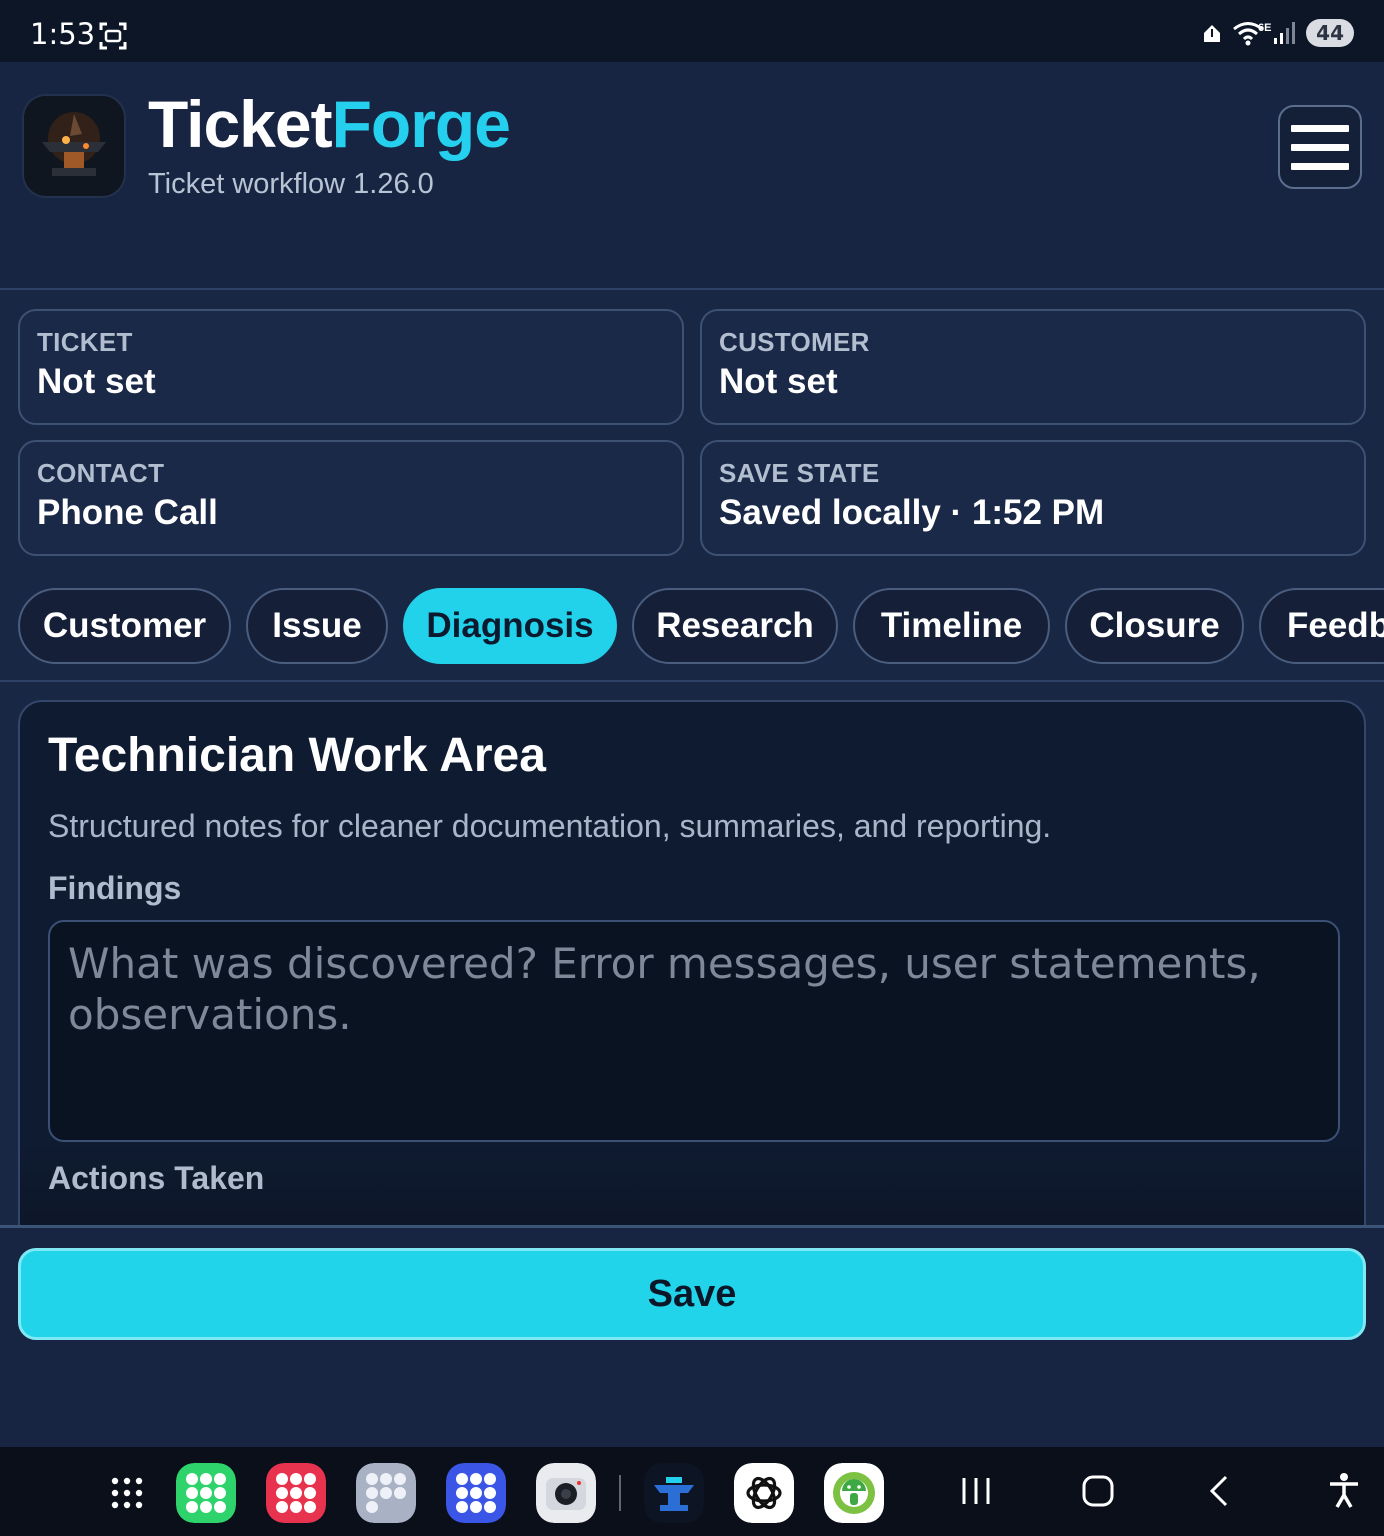 Image resolution: width=1384 pixels, height=1536 pixels. What do you see at coordinates (296, 1493) in the screenshot?
I see `red-apps-folder-icon` at bounding box center [296, 1493].